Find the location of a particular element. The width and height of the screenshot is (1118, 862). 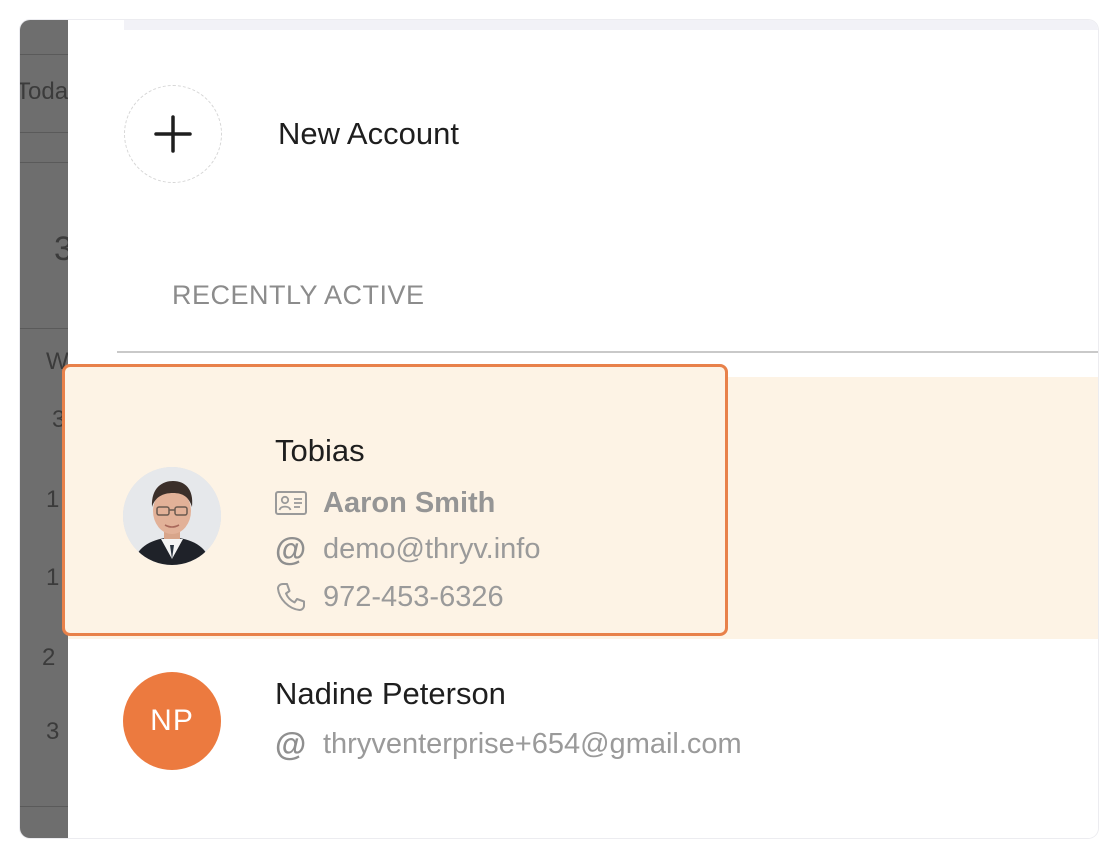

contact-phone-line: 972-453-6326 is located at coordinates (389, 597).